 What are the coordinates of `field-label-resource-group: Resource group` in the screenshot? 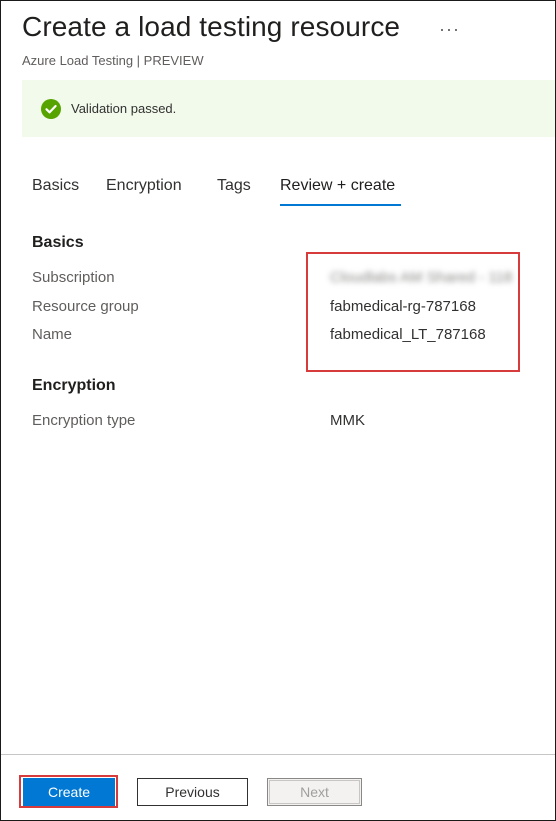 It's located at (85, 306).